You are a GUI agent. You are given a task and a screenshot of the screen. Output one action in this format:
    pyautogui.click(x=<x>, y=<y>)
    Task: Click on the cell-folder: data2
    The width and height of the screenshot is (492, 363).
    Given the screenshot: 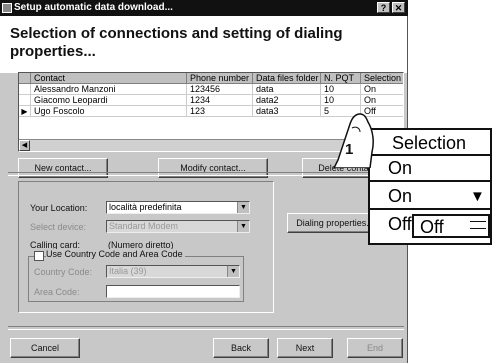 What is the action you would take?
    pyautogui.click(x=287, y=100)
    